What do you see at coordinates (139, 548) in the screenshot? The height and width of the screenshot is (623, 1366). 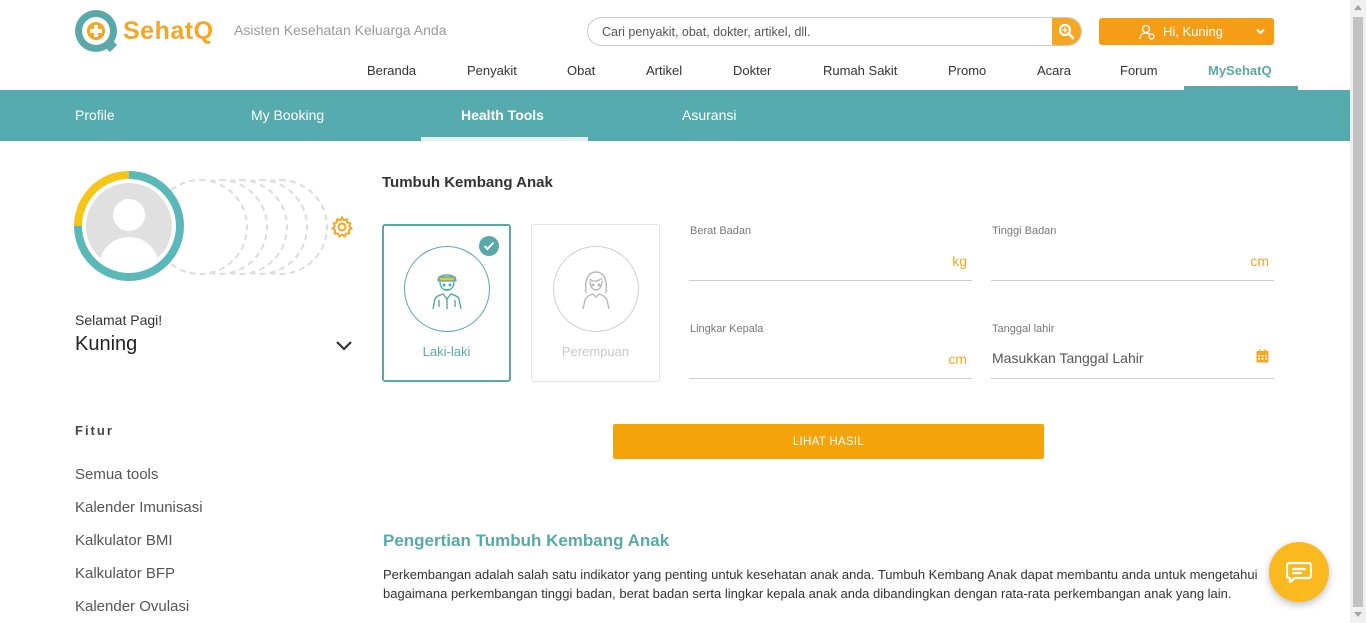 I see `sidebar-item-kalkulator-bmi: Kalkulator BMI` at bounding box center [139, 548].